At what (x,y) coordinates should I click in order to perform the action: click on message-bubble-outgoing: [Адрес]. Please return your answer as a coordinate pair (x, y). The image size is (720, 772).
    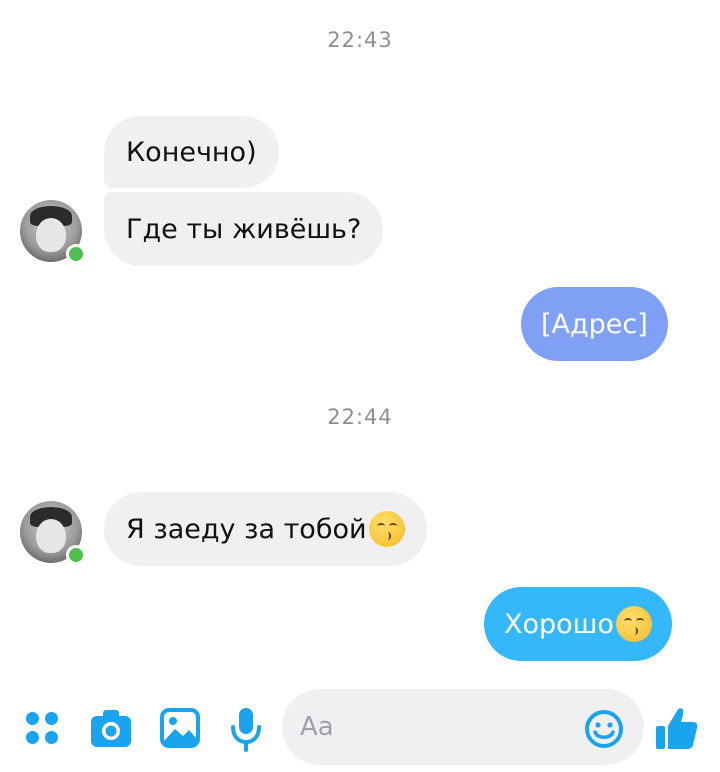
    Looking at the image, I should click on (594, 324).